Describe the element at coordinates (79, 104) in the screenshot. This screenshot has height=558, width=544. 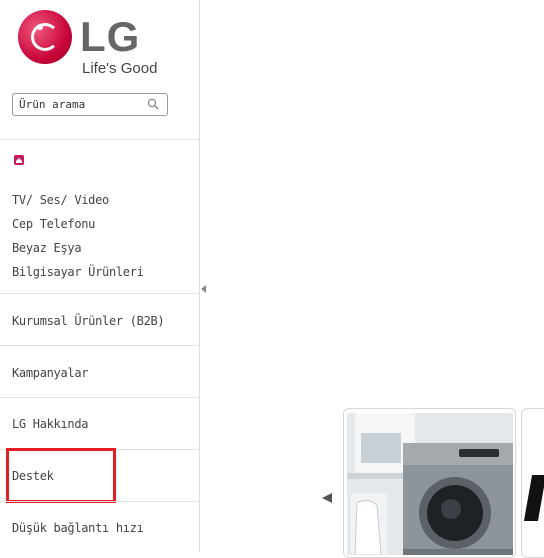
I see `search-input` at that location.